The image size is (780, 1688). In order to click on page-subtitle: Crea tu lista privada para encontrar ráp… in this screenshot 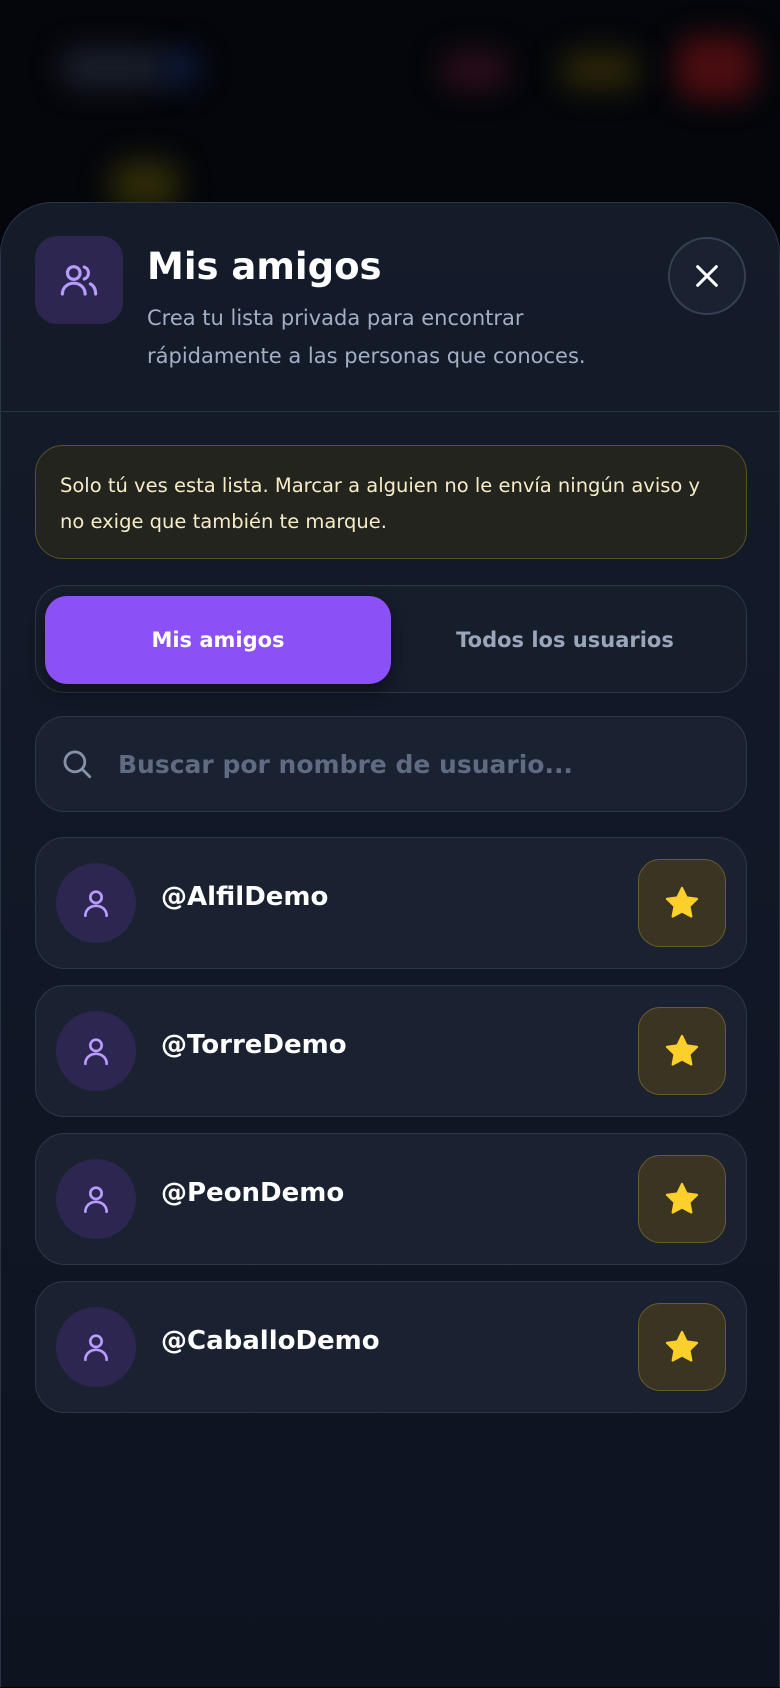, I will do `click(366, 337)`.